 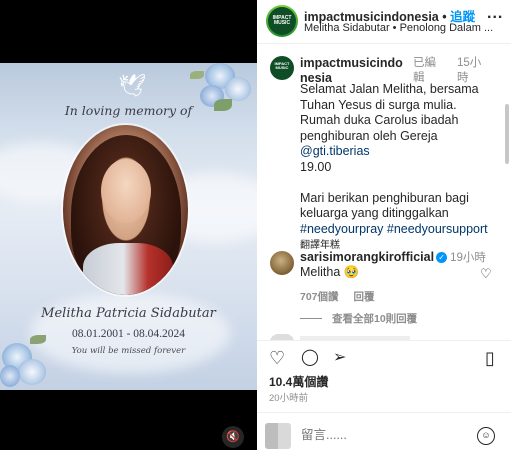 I want to click on leaf-decoration, so click(x=197, y=75).